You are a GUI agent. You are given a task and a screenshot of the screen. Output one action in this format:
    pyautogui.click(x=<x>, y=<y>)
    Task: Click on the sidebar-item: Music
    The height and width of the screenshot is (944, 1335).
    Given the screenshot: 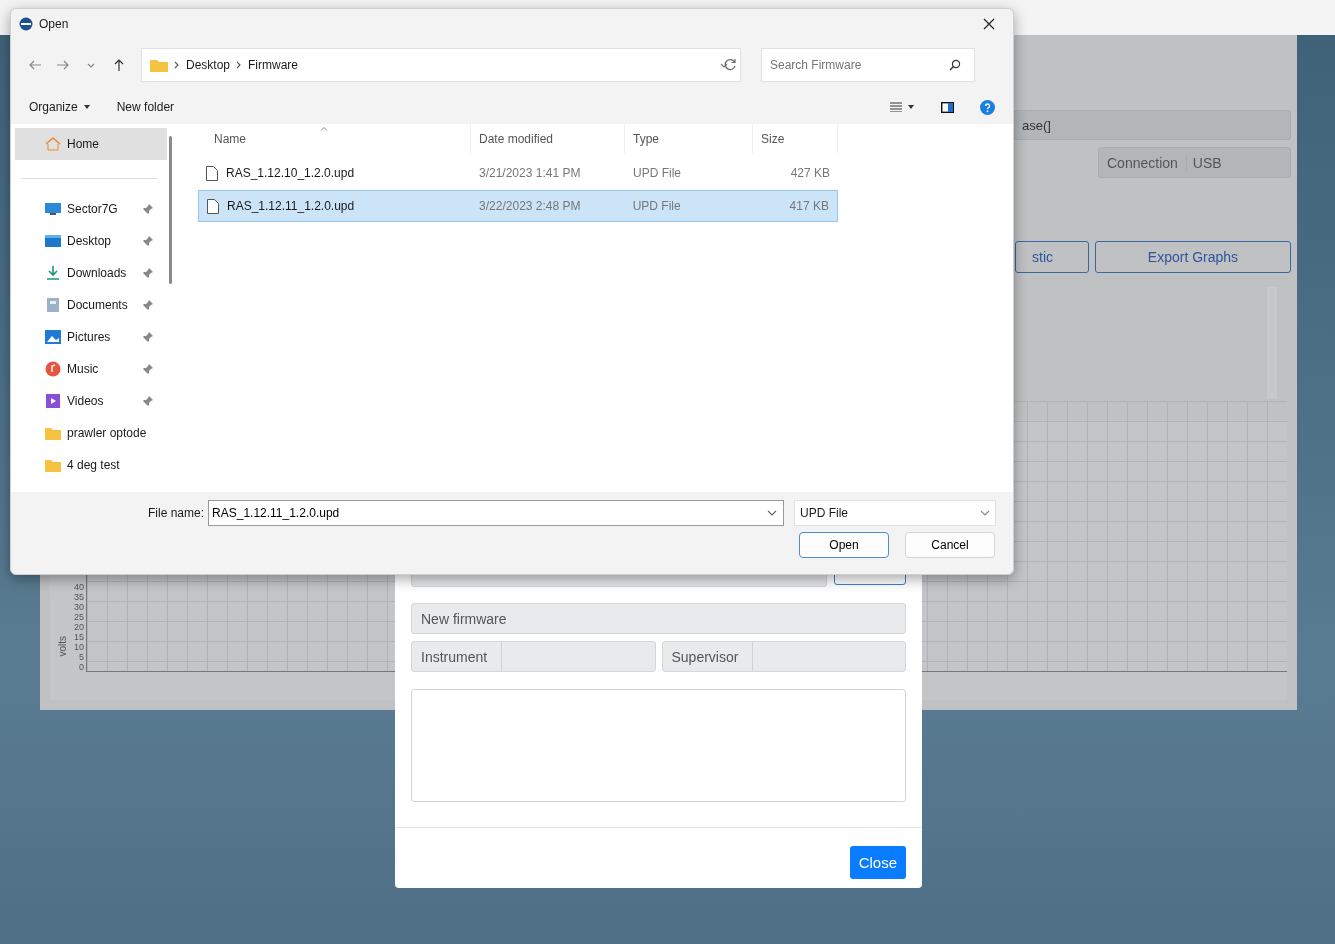 What is the action you would take?
    pyautogui.click(x=89, y=369)
    